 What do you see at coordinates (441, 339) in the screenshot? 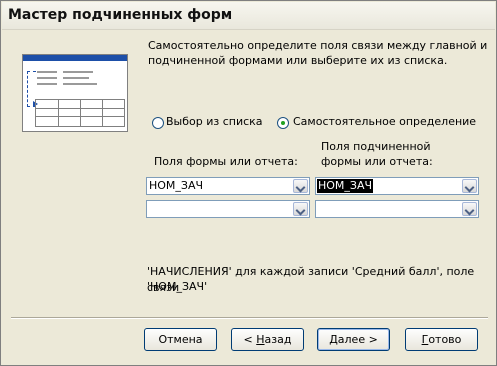
I see `finish-button: Готово` at bounding box center [441, 339].